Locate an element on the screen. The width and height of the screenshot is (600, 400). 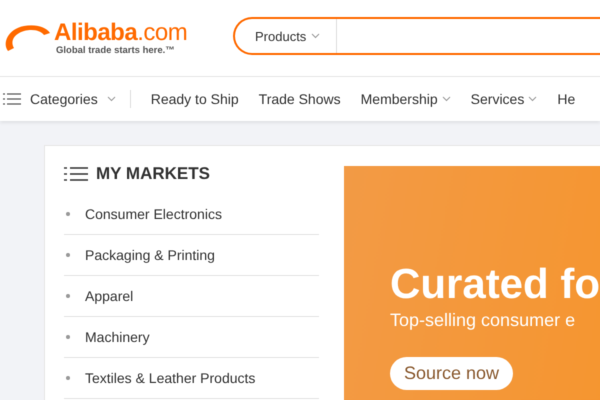
logo-tagline: Global trade starts here.™ is located at coordinates (116, 50).